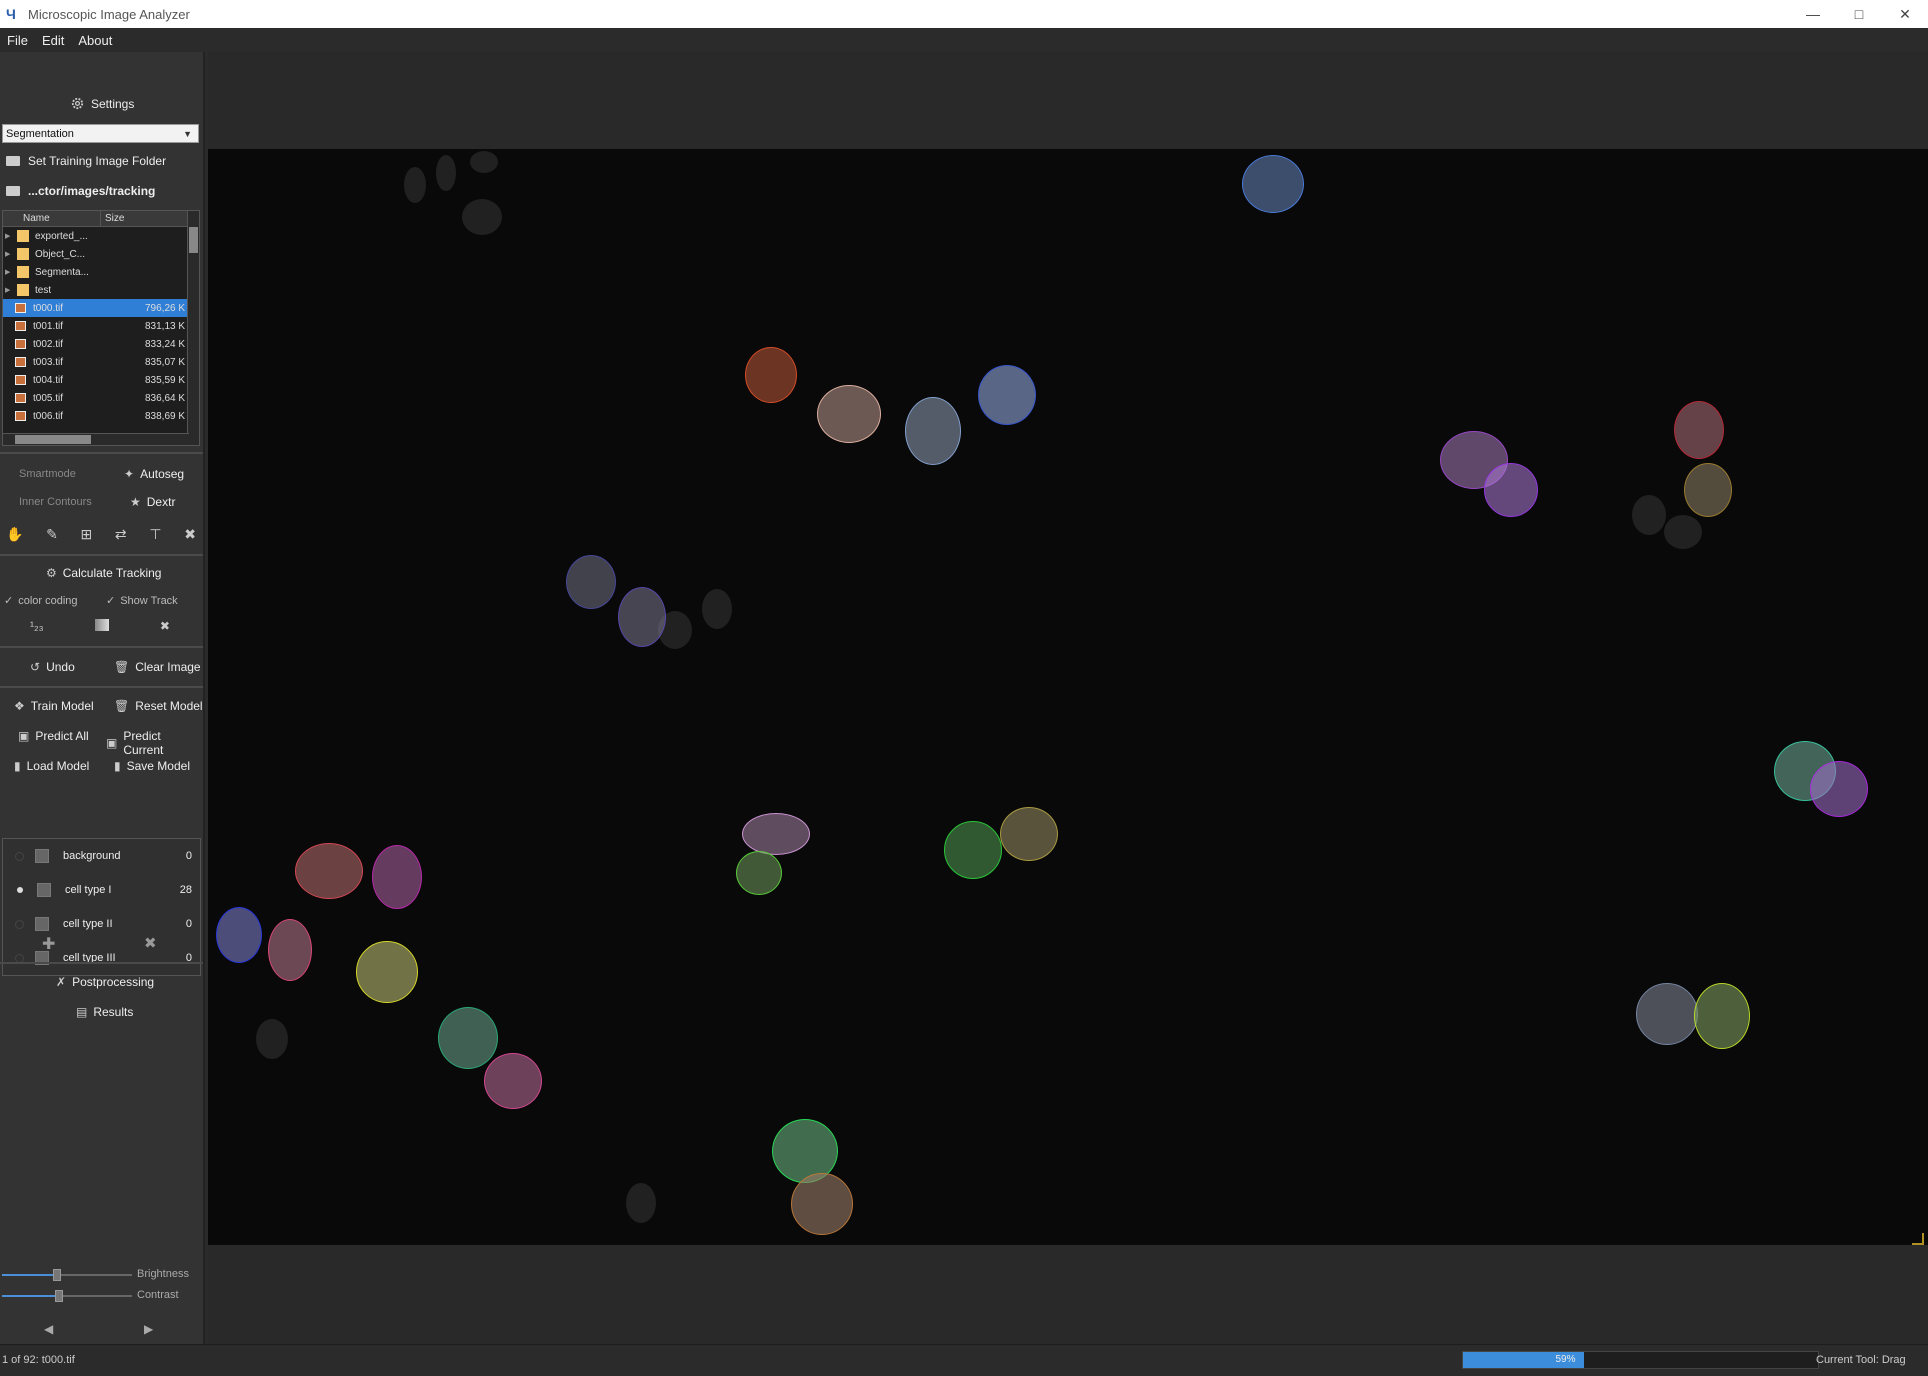 Image resolution: width=1928 pixels, height=1376 pixels. Describe the element at coordinates (101, 416) in the screenshot. I see `file-row: t006.tif 838,69 K` at that location.